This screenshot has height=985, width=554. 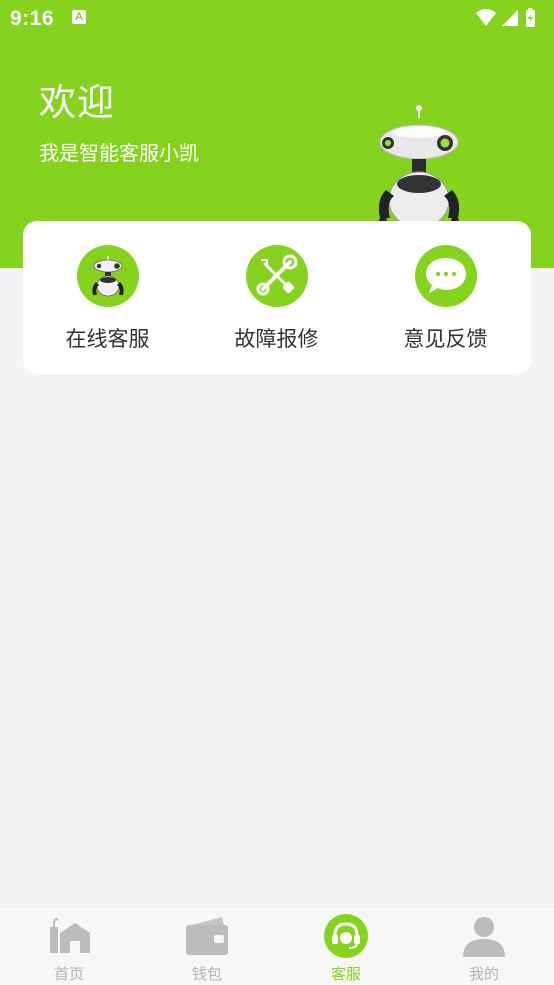 I want to click on home-icon, so click(x=69, y=938).